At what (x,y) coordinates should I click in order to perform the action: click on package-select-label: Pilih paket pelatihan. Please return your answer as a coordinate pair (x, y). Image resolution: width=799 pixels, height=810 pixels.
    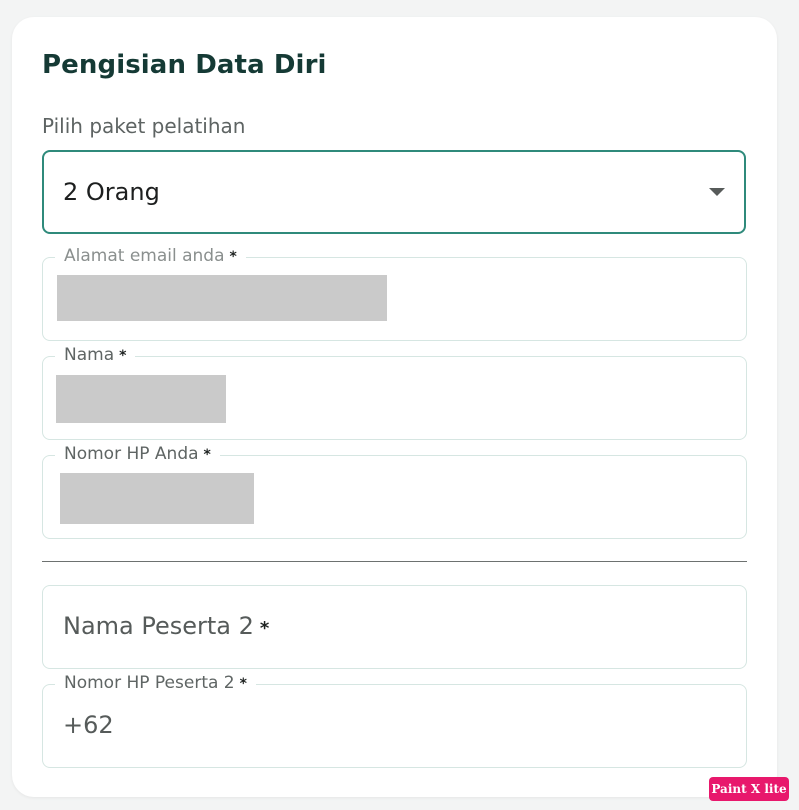
    Looking at the image, I should click on (144, 126).